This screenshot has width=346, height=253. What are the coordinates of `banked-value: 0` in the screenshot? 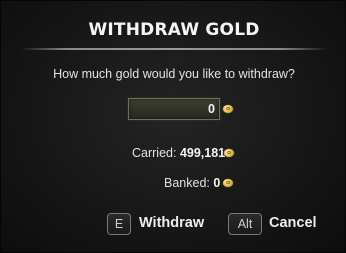 It's located at (217, 183).